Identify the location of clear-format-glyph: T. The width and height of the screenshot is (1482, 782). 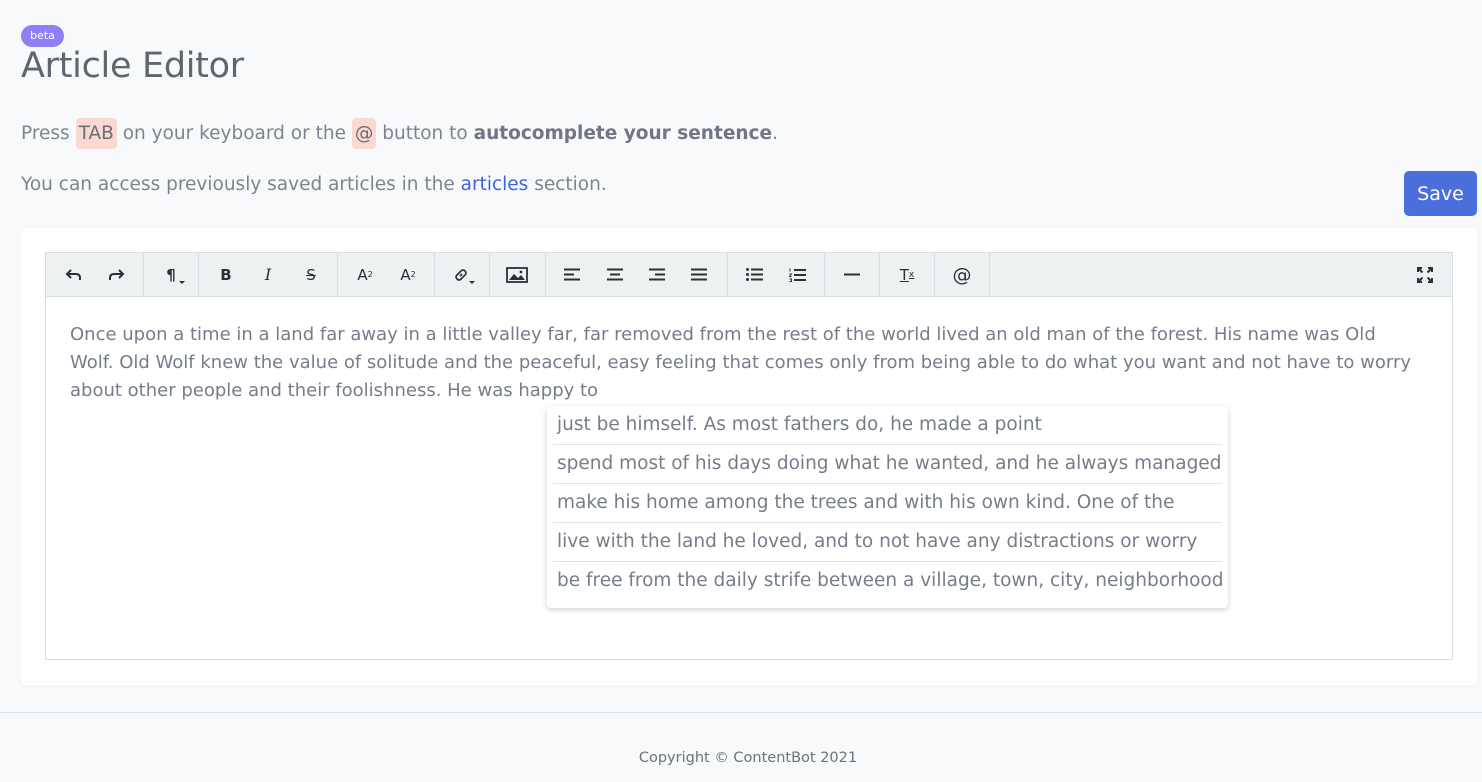
(904, 274).